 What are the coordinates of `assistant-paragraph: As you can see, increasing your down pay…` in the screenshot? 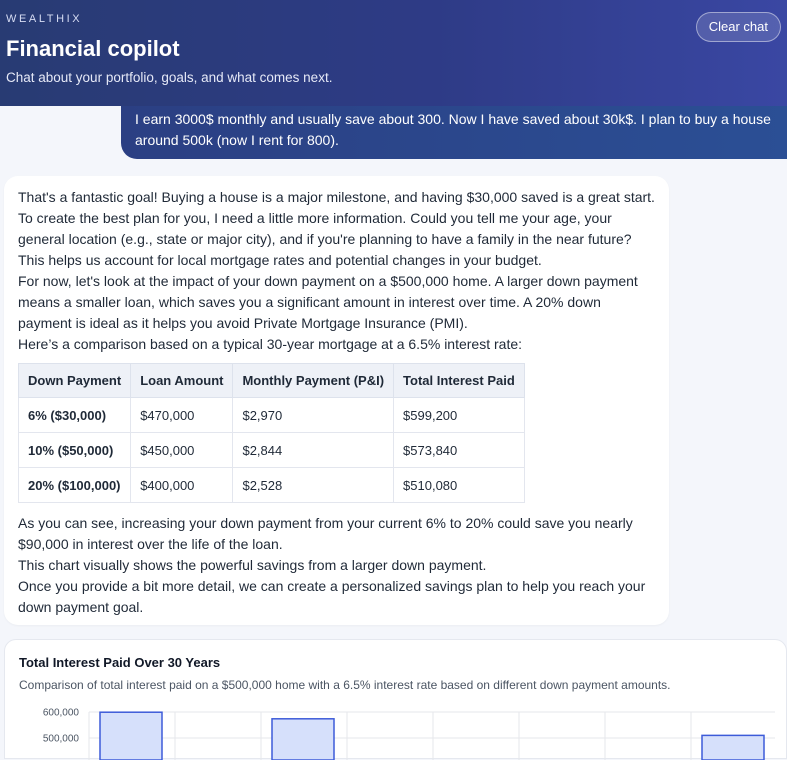 It's located at (325, 533).